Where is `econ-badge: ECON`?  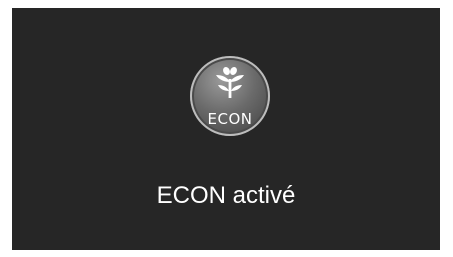 econ-badge: ECON is located at coordinates (230, 96).